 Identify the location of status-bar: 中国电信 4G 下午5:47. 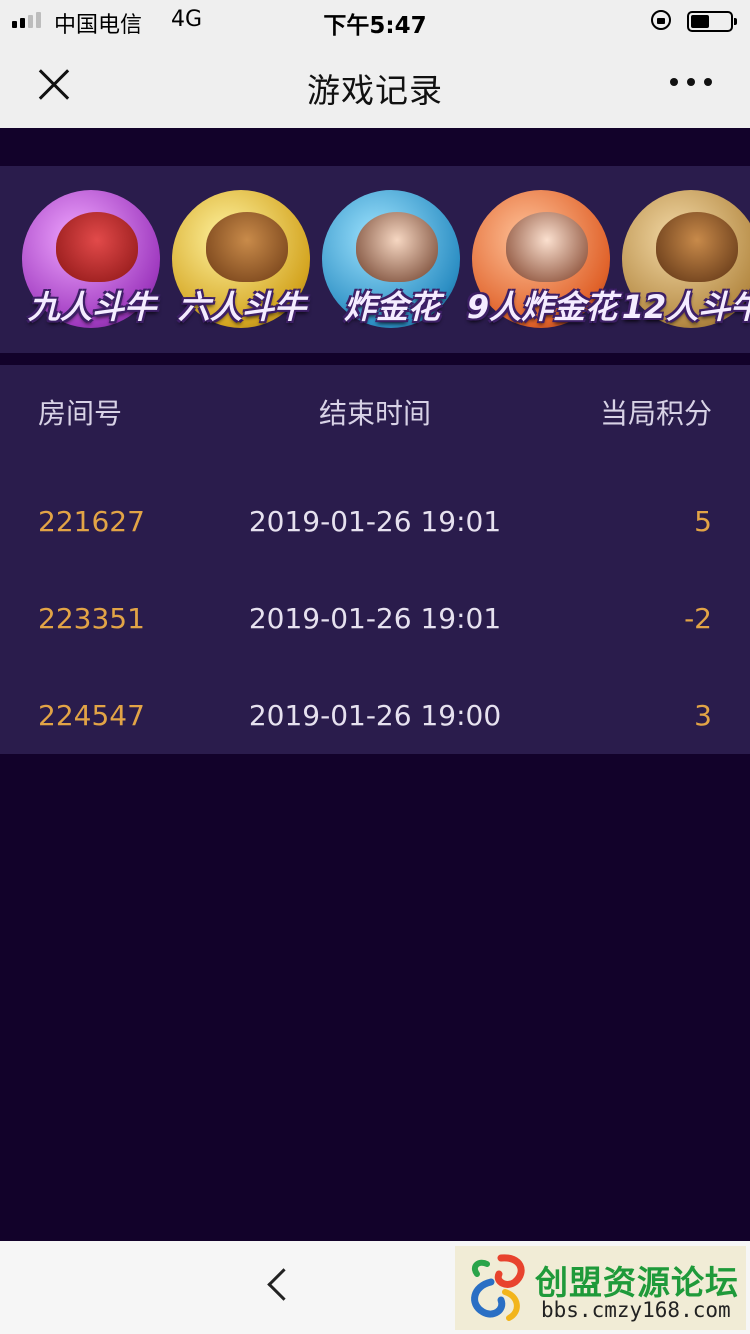
(375, 20).